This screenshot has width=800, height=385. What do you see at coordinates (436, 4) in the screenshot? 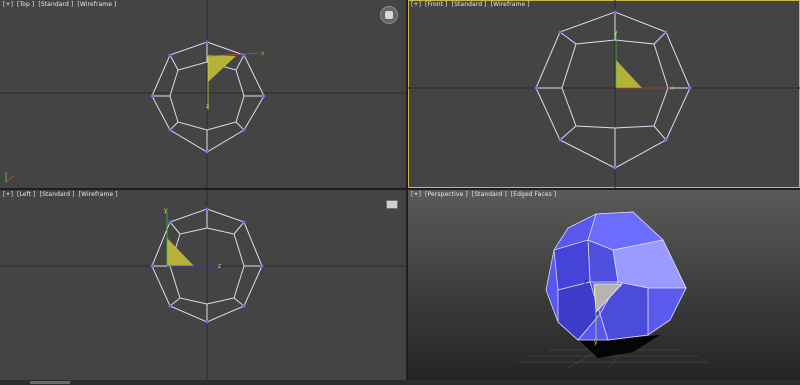
I see `view-label: [Front ]` at bounding box center [436, 4].